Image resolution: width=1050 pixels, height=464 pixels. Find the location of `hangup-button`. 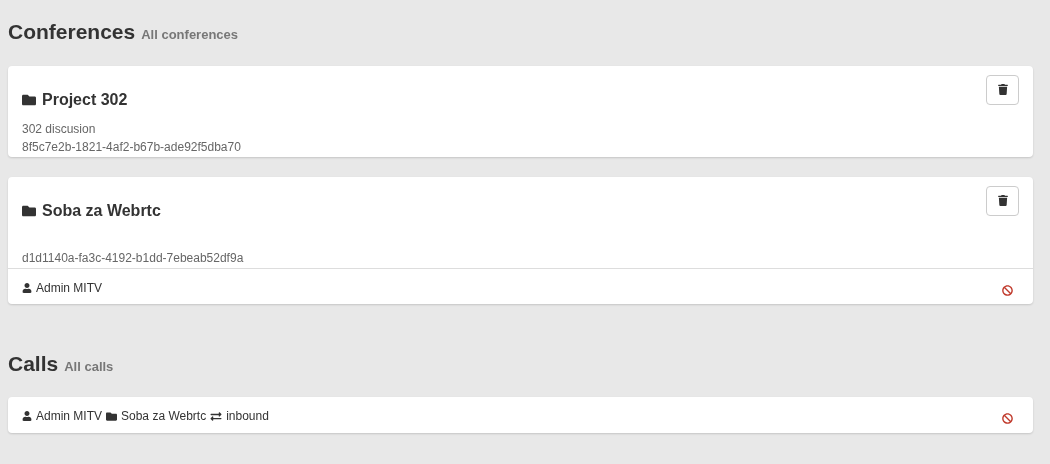

hangup-button is located at coordinates (1007, 418).